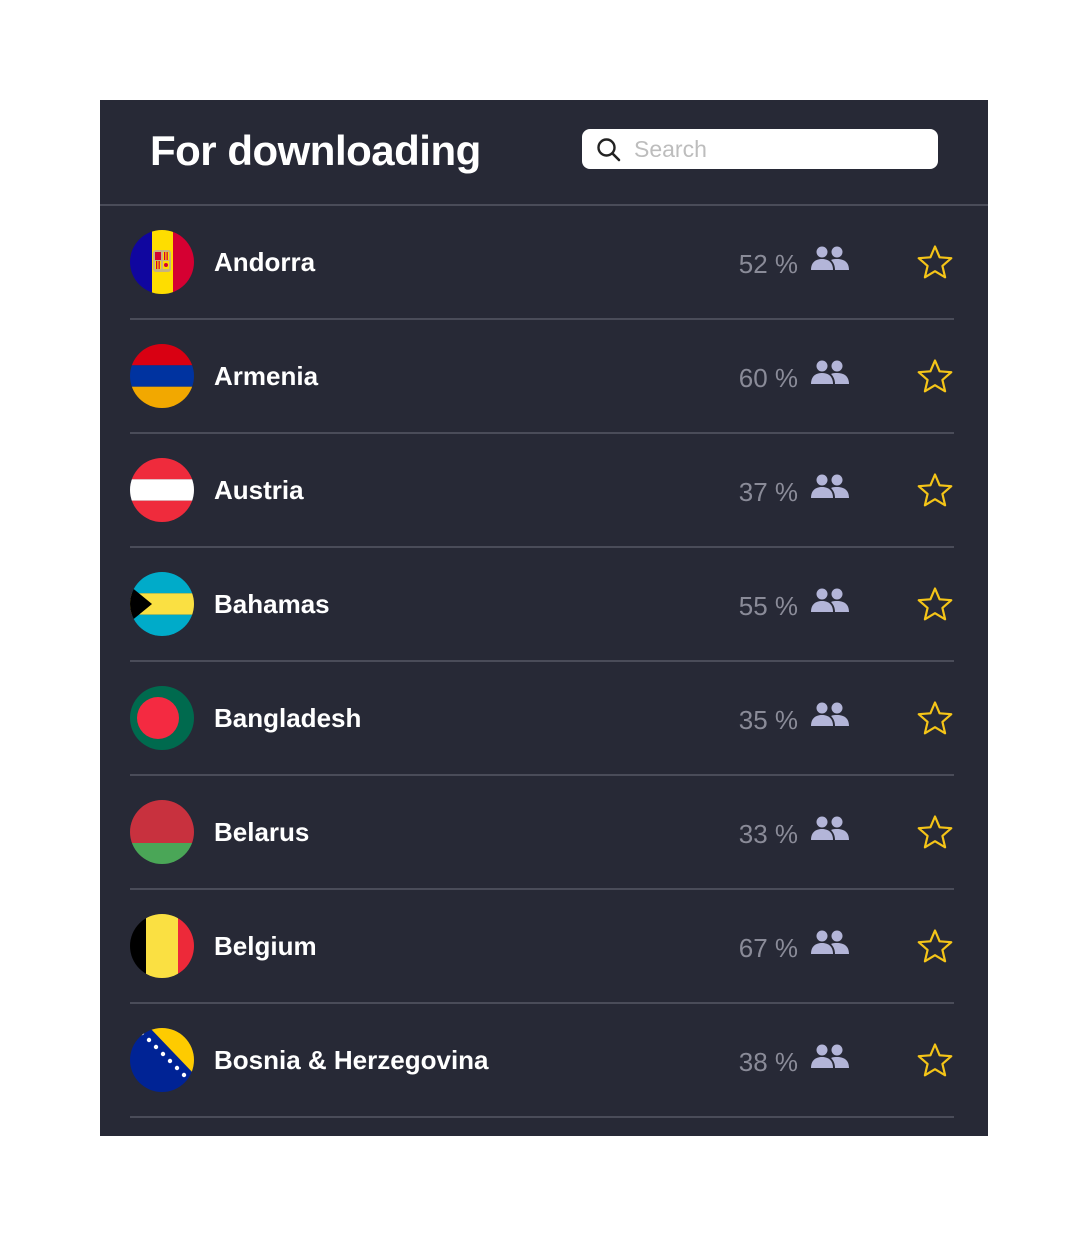  Describe the element at coordinates (768, 948) in the screenshot. I see `load-percent: 67 %` at that location.